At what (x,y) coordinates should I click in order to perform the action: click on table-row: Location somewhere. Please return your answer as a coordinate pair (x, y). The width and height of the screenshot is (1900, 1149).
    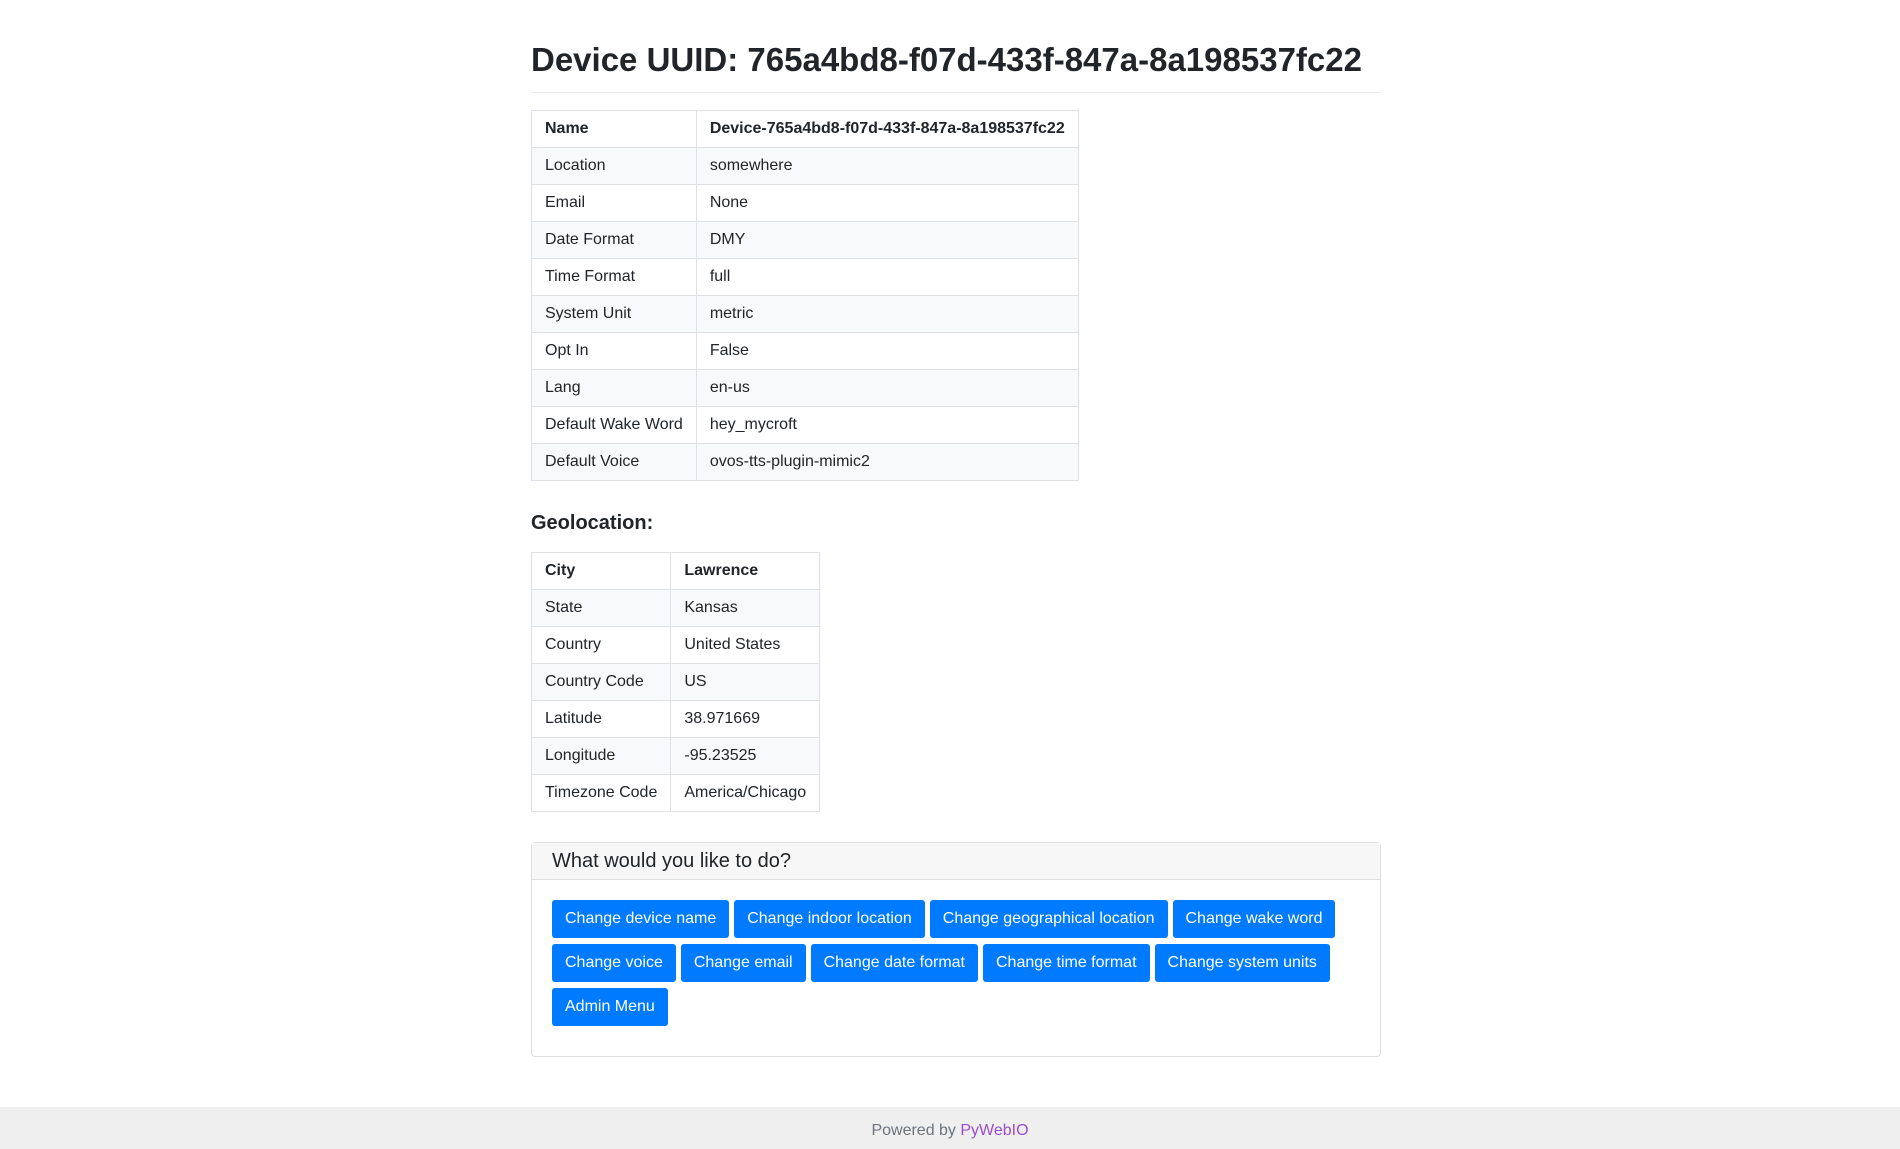
    Looking at the image, I should click on (805, 166).